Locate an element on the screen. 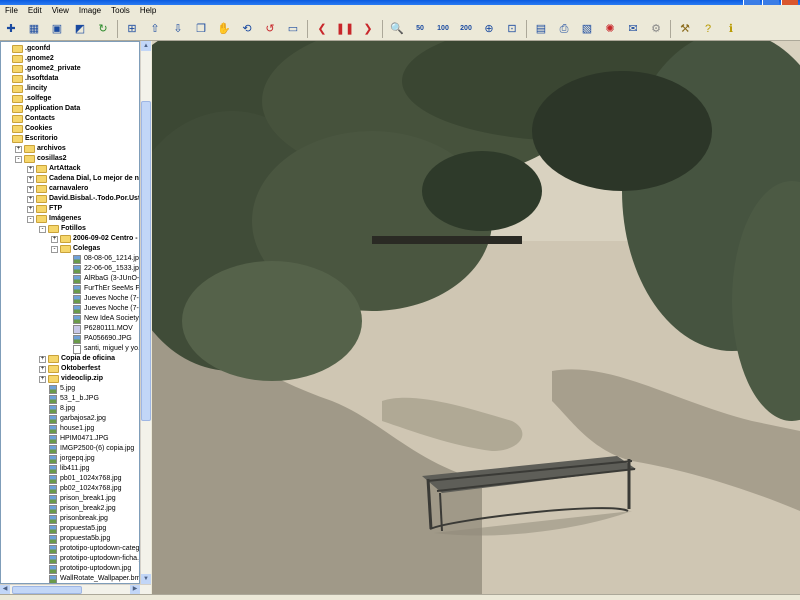 This screenshot has height=600, width=800. tree-folder-item: + Oktoberfest is located at coordinates (69, 369).